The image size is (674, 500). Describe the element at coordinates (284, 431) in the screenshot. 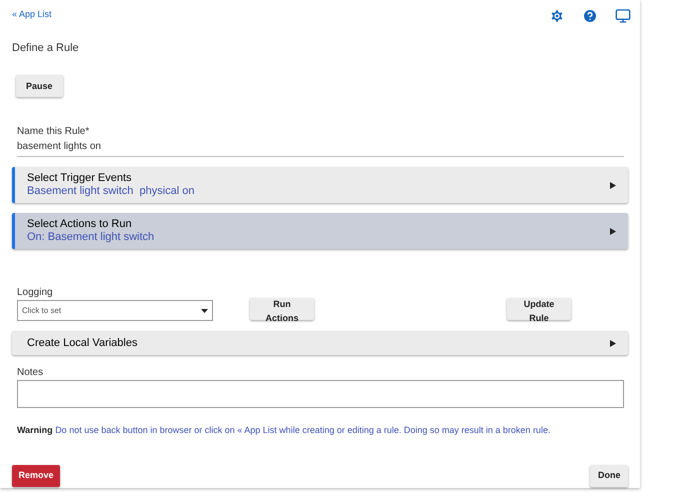

I see `warning-text: Warning Do not use back button in browser or click on « App List while creating or editing a rule. Doing so may result in a broken rule.` at that location.